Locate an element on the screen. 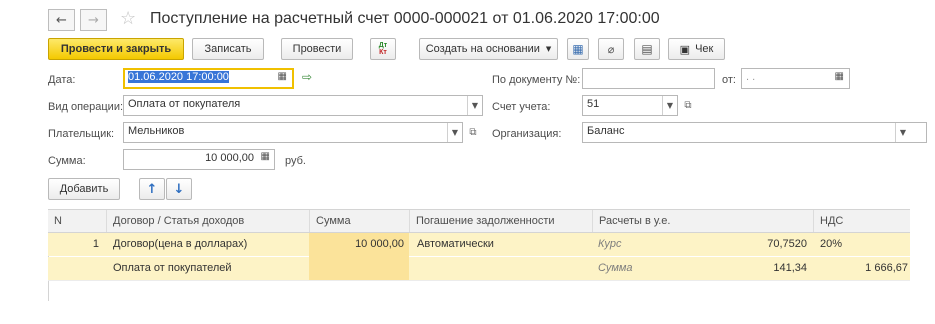 Image resolution: width=935 pixels, height=324 pixels. post-button: Провести is located at coordinates (317, 49).